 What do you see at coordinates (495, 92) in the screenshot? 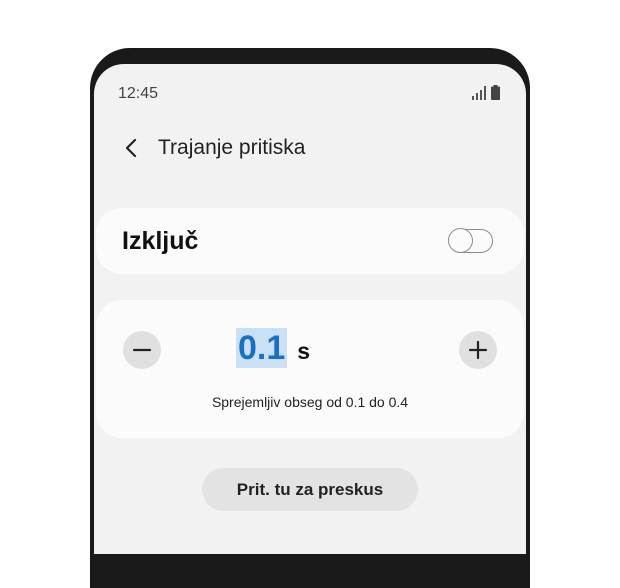
I see `battery-icon` at bounding box center [495, 92].